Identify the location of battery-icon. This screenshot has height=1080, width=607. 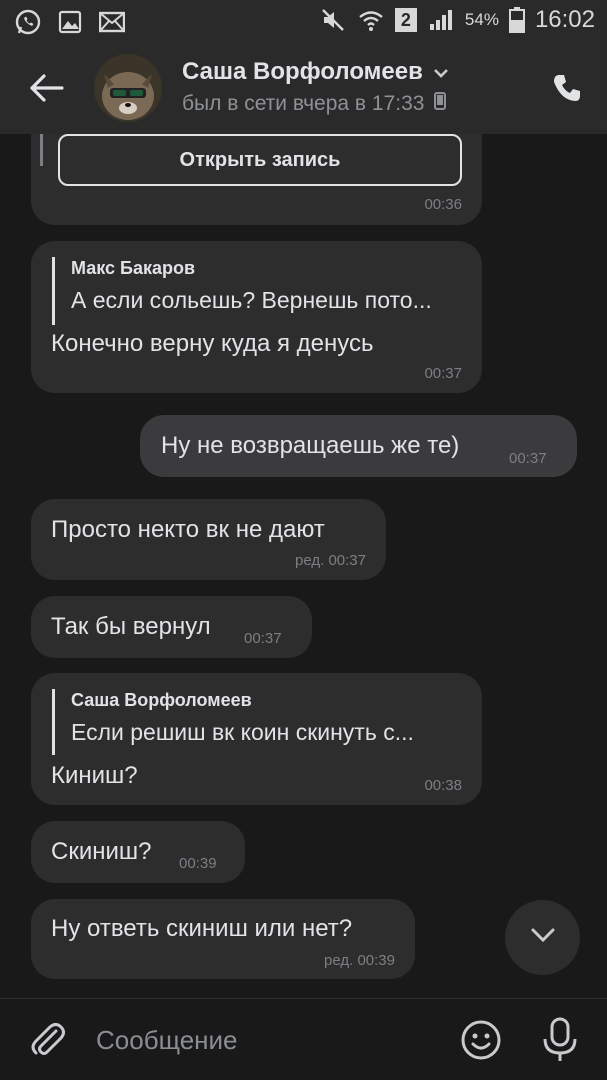
(516, 20).